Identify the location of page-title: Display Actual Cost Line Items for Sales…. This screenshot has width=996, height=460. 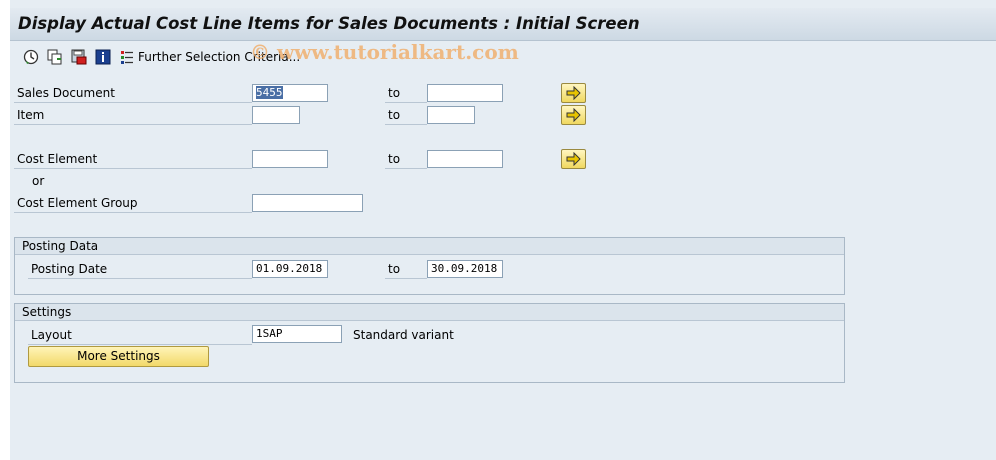
(329, 23).